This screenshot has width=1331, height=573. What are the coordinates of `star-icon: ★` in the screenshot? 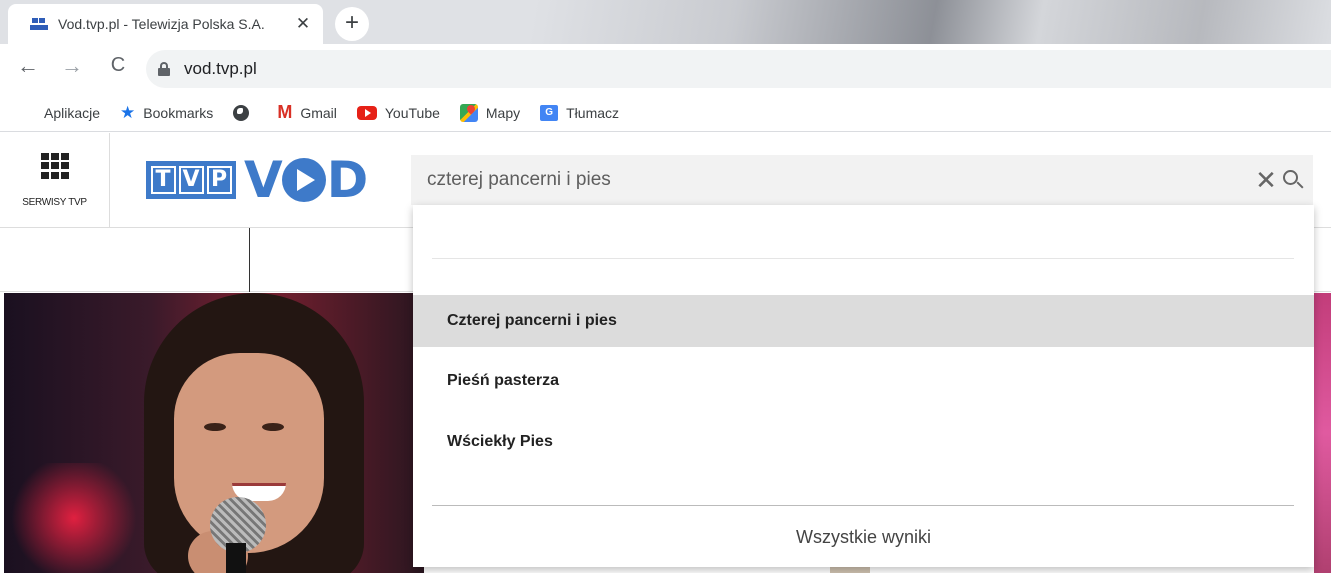 It's located at (128, 112).